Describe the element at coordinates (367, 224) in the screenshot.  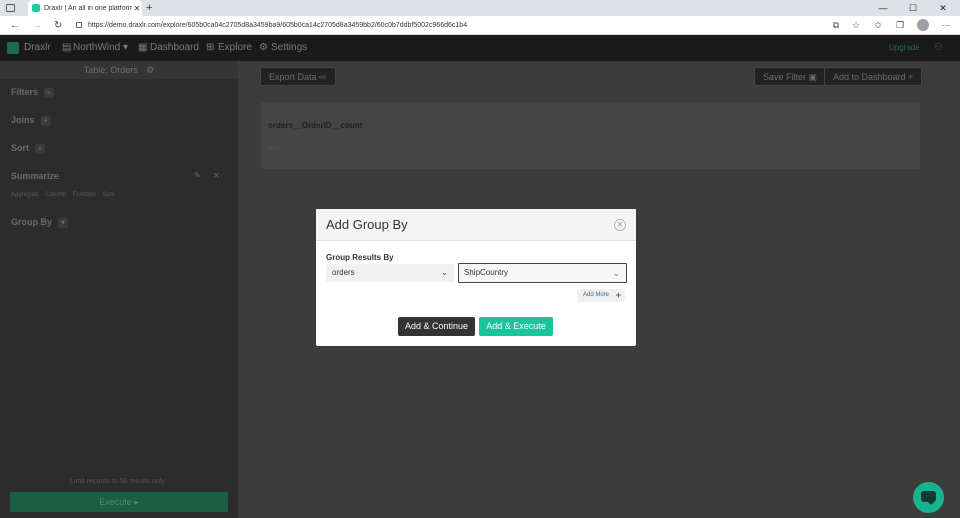
I see `modal-title: Add Group By` at that location.